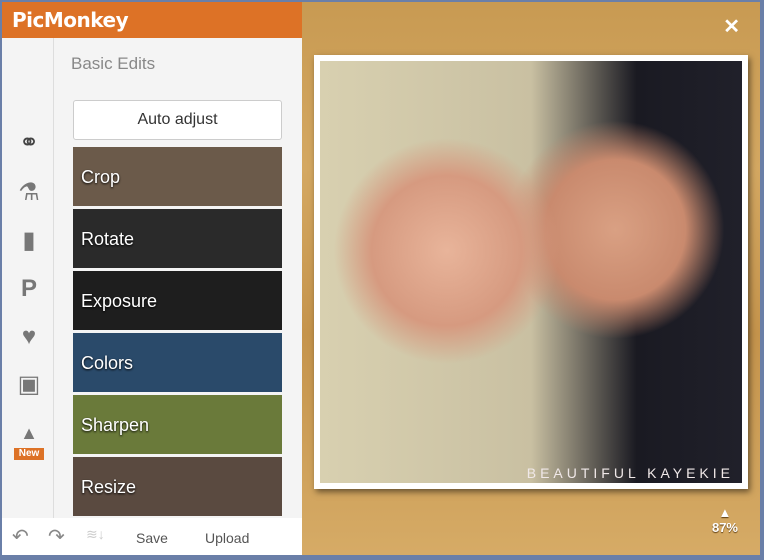  What do you see at coordinates (29, 143) in the screenshot?
I see `basic-edits-icon: ⚭` at bounding box center [29, 143].